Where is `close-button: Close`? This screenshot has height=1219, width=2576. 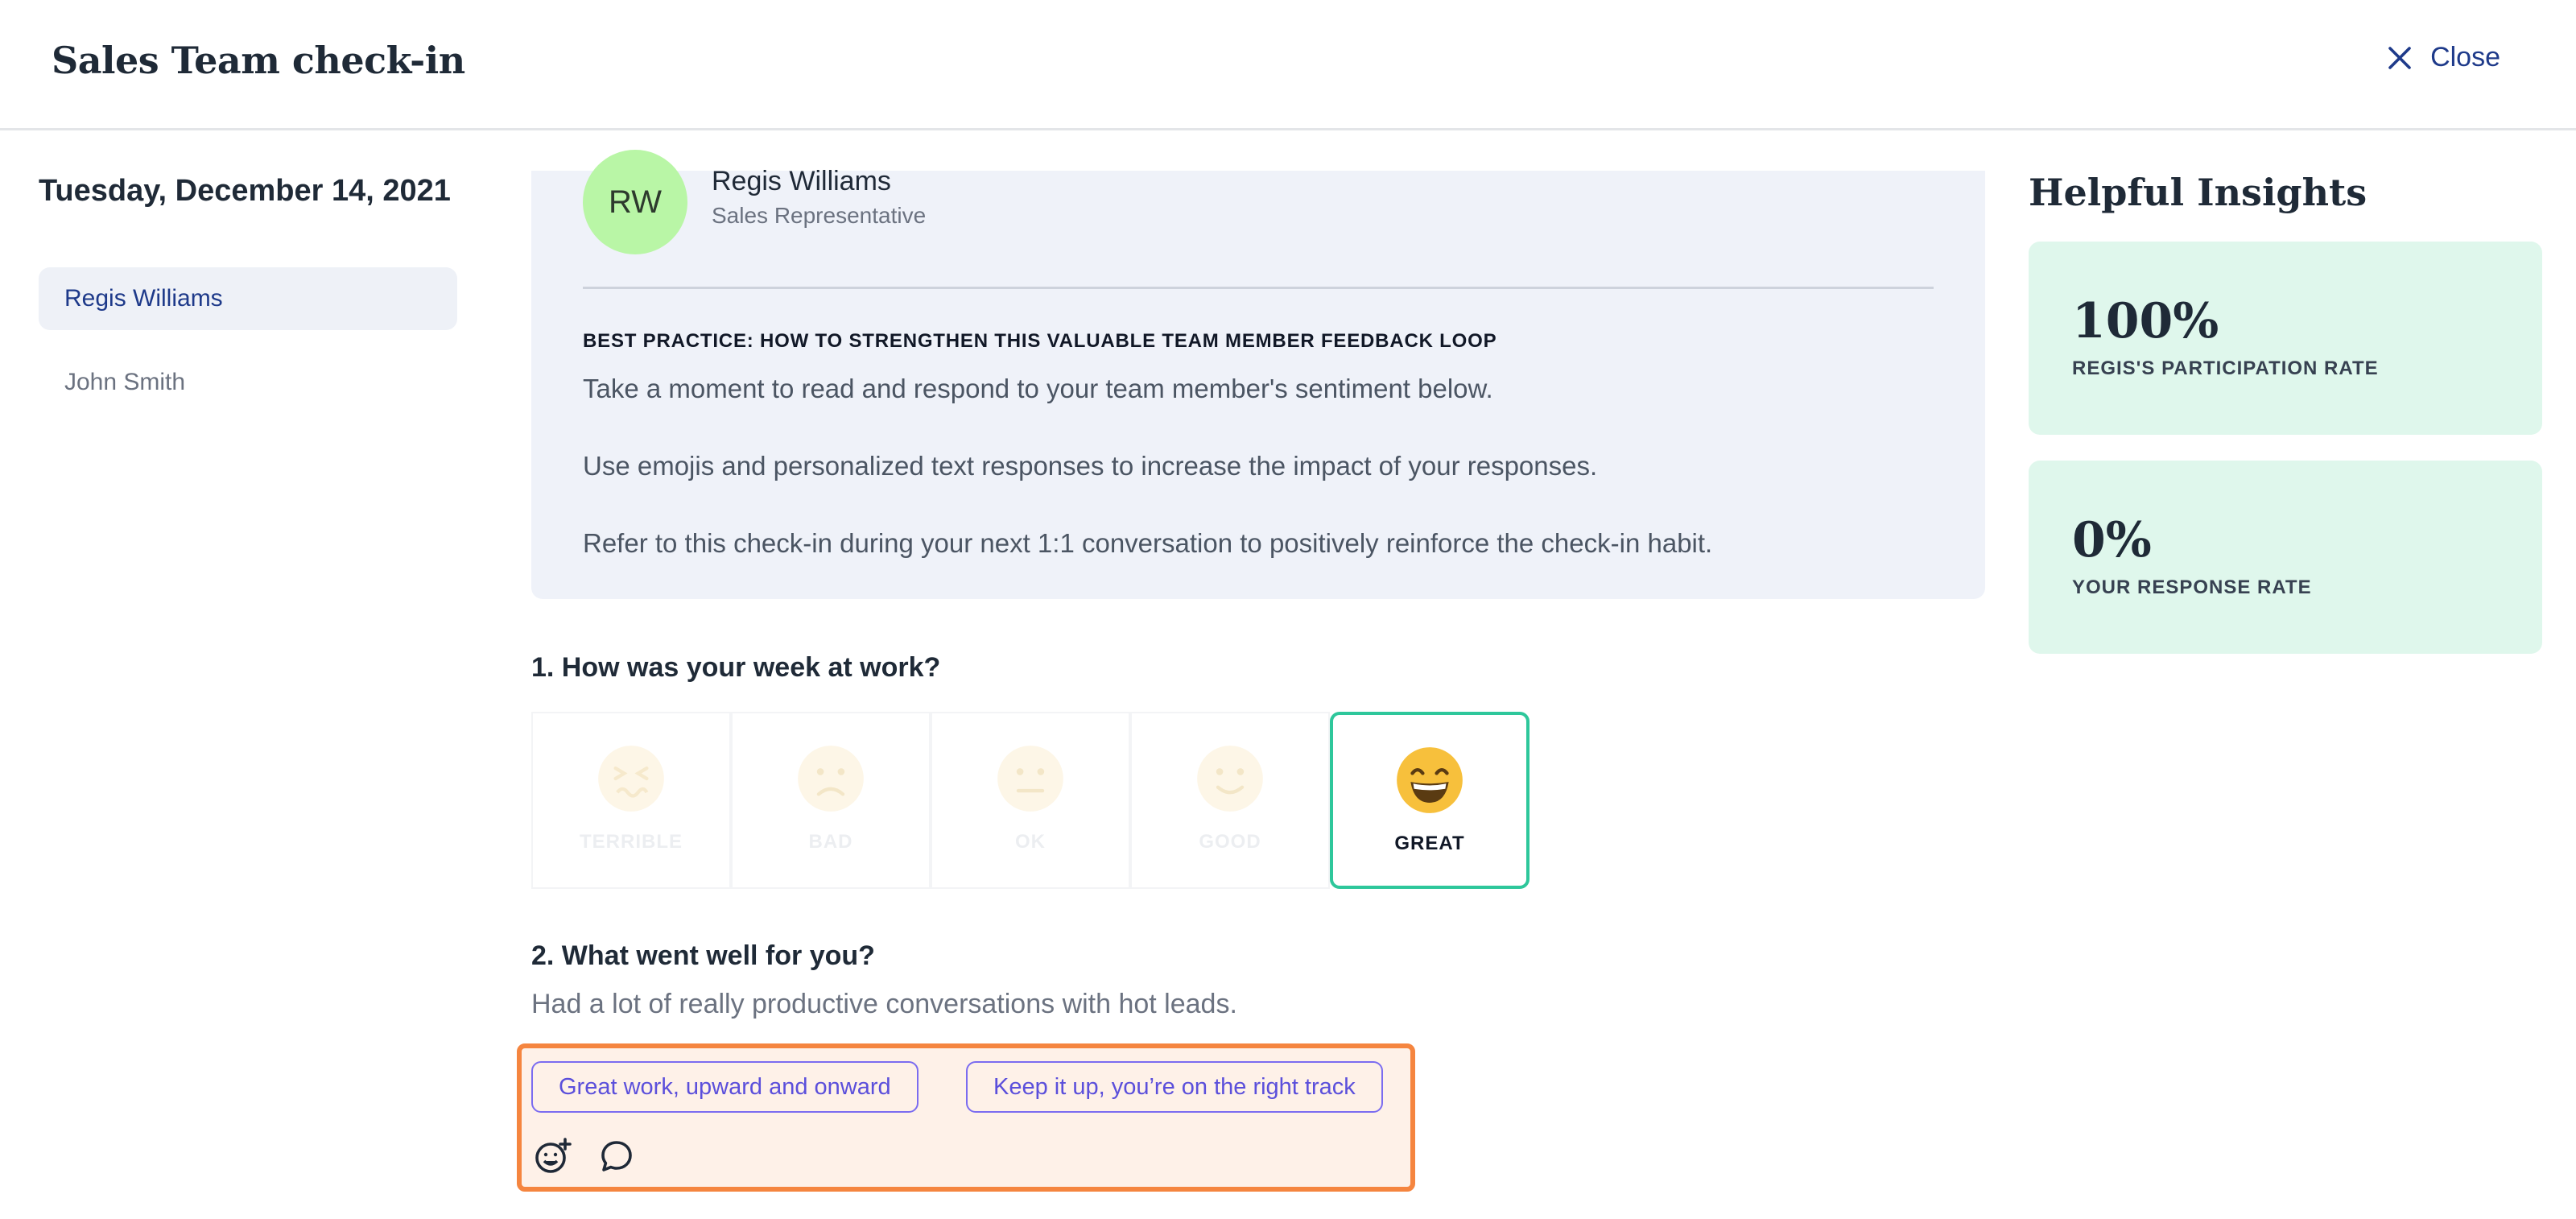
close-button: Close is located at coordinates (2442, 57).